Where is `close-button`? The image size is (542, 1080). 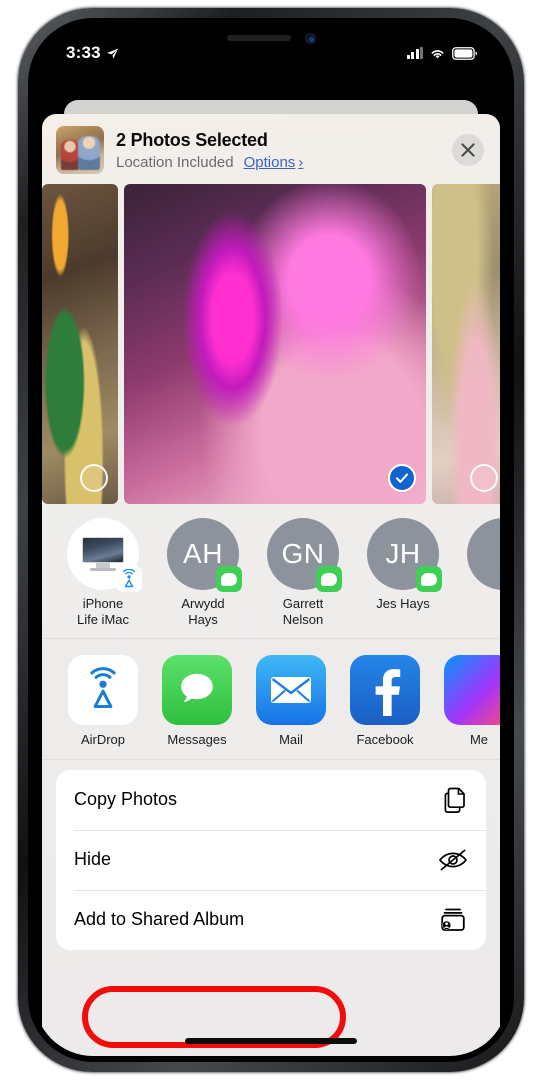 close-button is located at coordinates (468, 150).